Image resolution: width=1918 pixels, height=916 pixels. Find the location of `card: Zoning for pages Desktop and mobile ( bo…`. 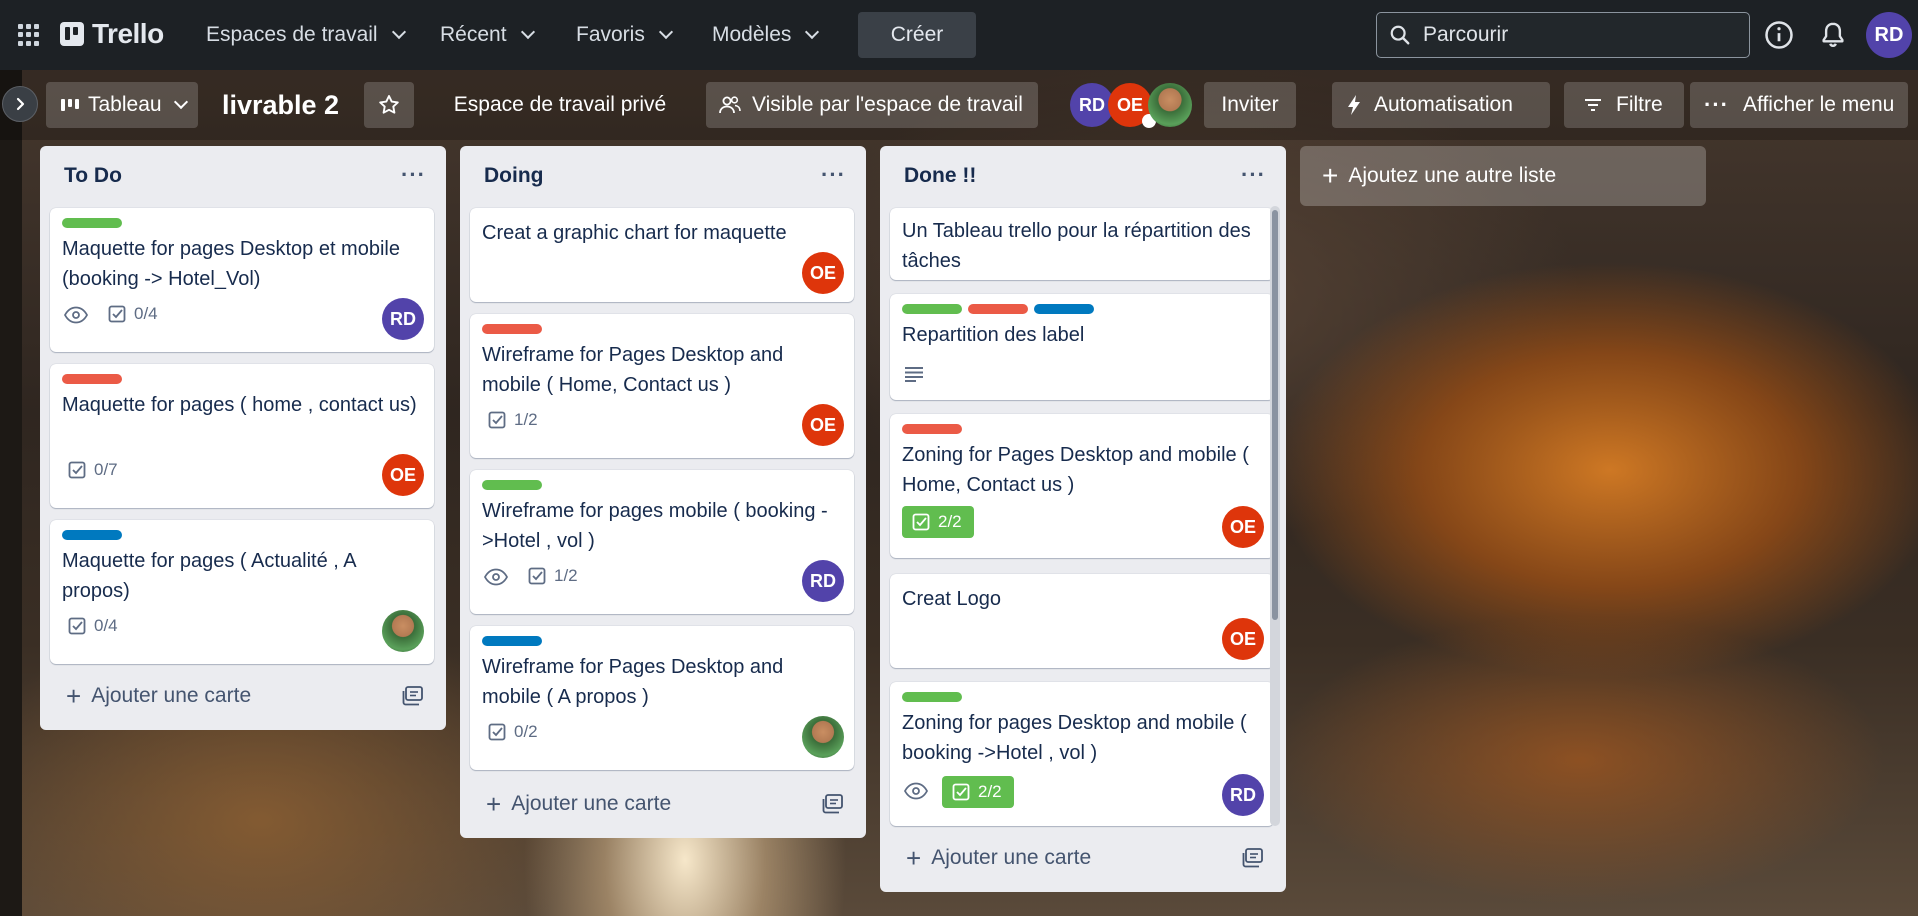

card: Zoning for pages Desktop and mobile ( bo… is located at coordinates (1082, 754).